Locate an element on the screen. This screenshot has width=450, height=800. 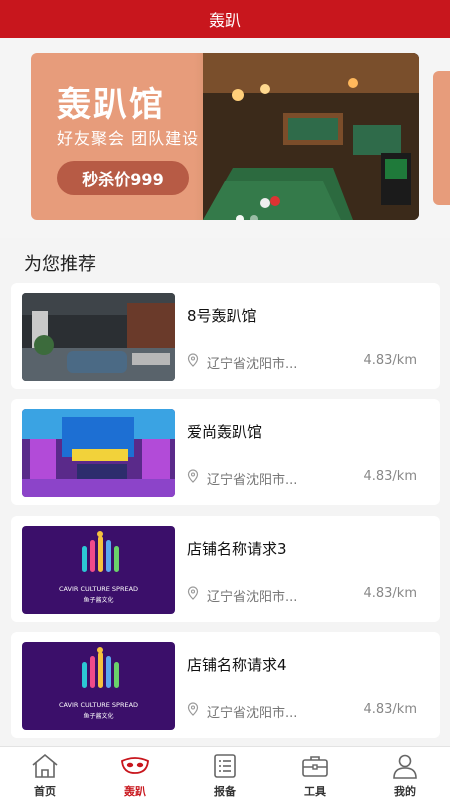
tab-report: 报备 is located at coordinates (225, 773).